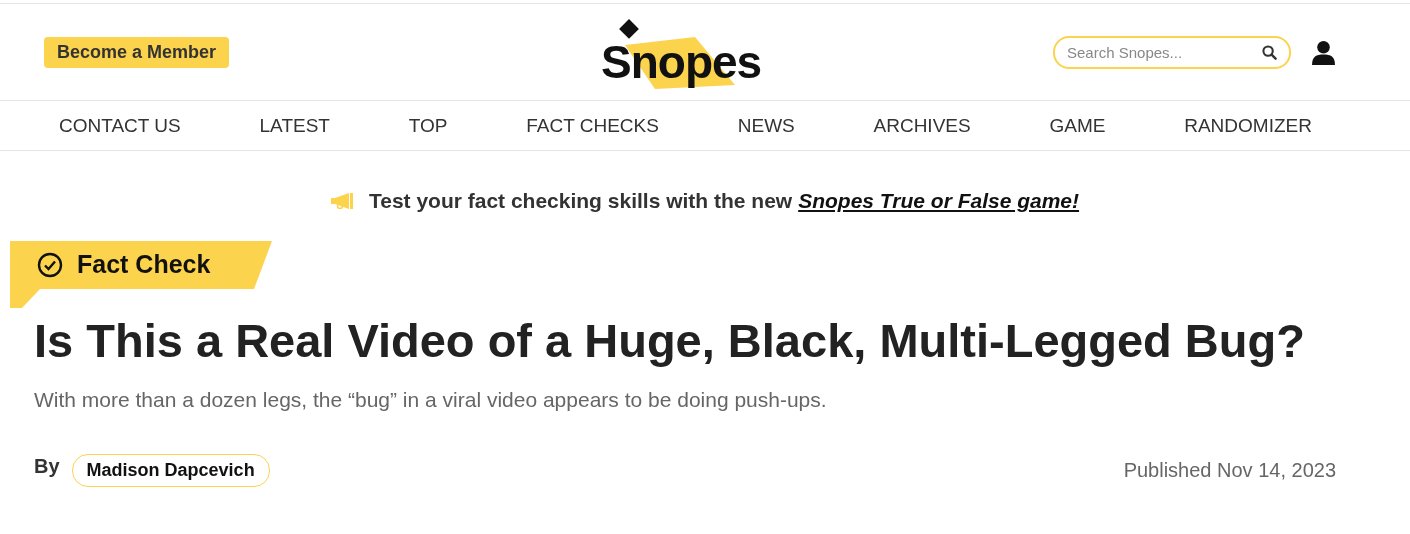  What do you see at coordinates (680, 52) in the screenshot?
I see `snopes-logo: Snopes` at bounding box center [680, 52].